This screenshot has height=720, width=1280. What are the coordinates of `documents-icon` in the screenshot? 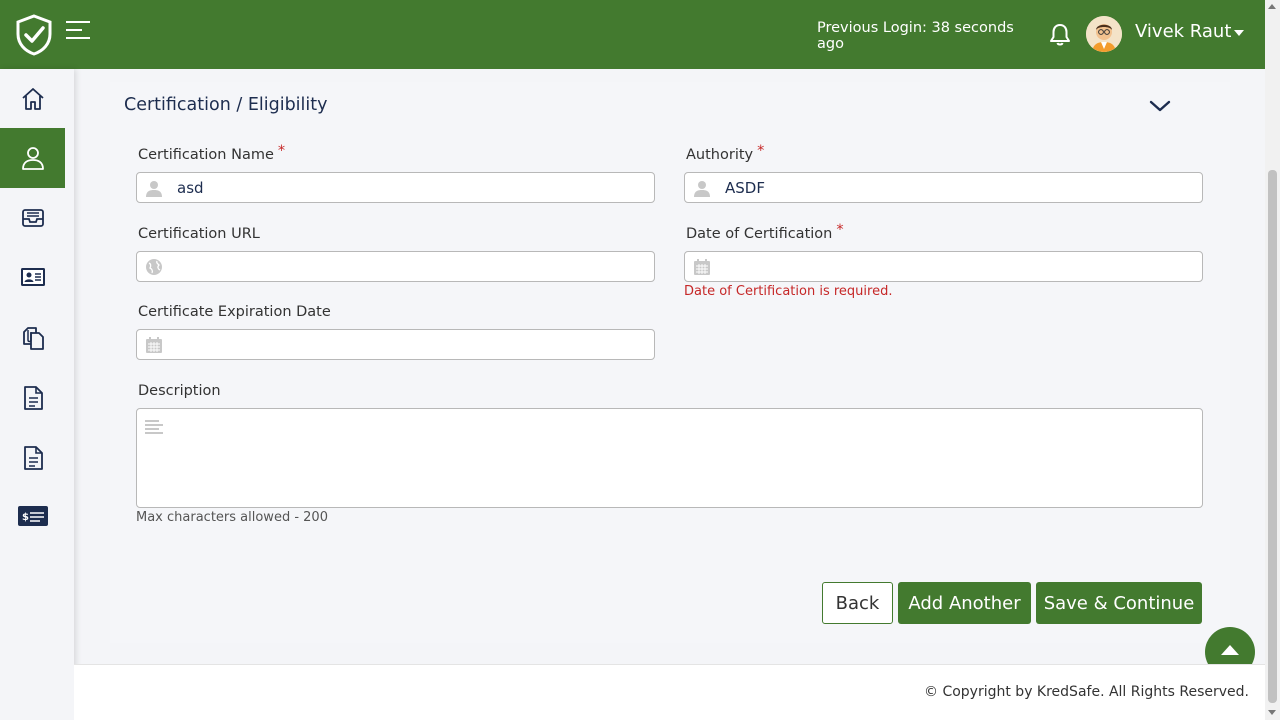 It's located at (33, 338).